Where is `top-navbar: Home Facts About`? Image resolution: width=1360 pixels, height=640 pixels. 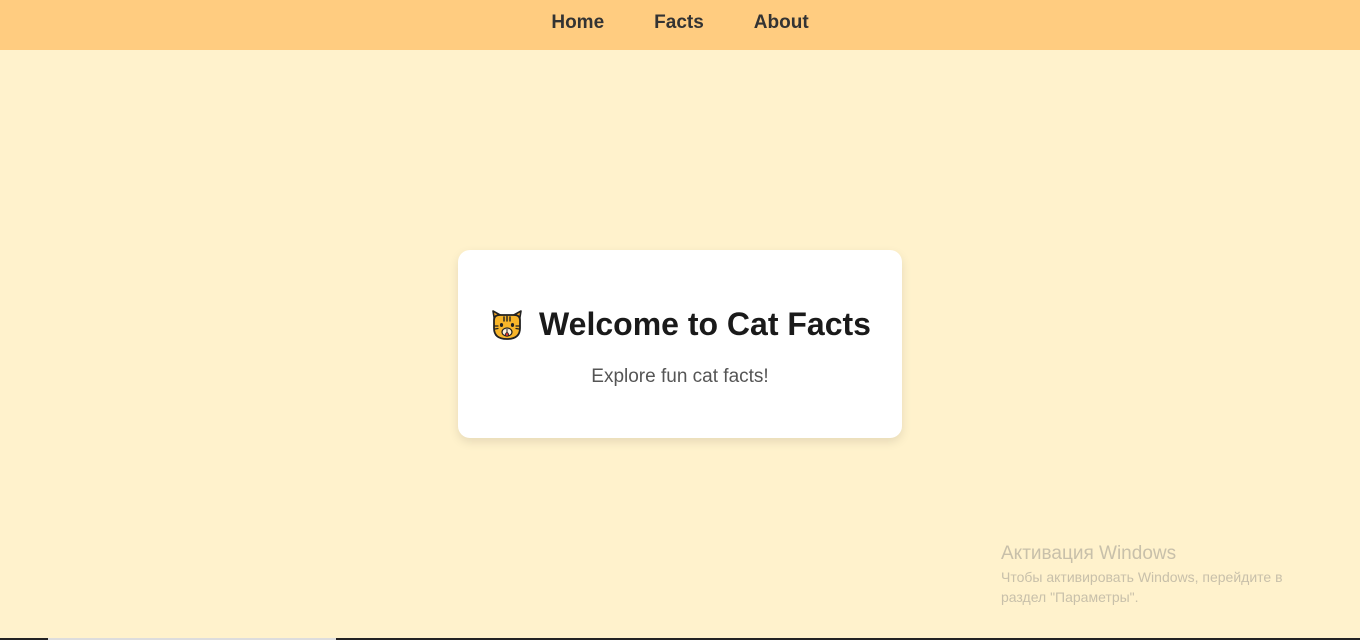
top-navbar: Home Facts About is located at coordinates (680, 25).